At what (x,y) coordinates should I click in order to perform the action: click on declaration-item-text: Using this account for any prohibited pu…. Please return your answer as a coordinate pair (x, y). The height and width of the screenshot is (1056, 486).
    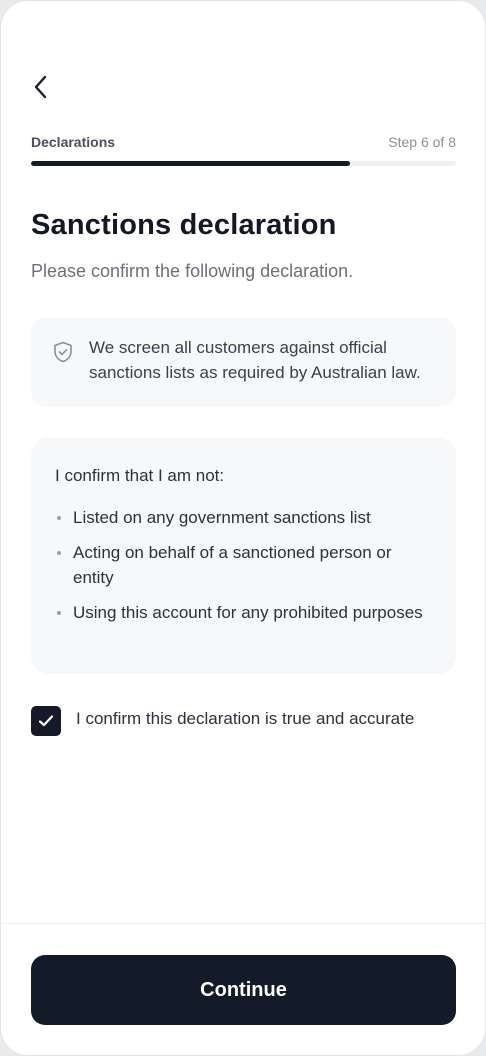
    Looking at the image, I should click on (248, 612).